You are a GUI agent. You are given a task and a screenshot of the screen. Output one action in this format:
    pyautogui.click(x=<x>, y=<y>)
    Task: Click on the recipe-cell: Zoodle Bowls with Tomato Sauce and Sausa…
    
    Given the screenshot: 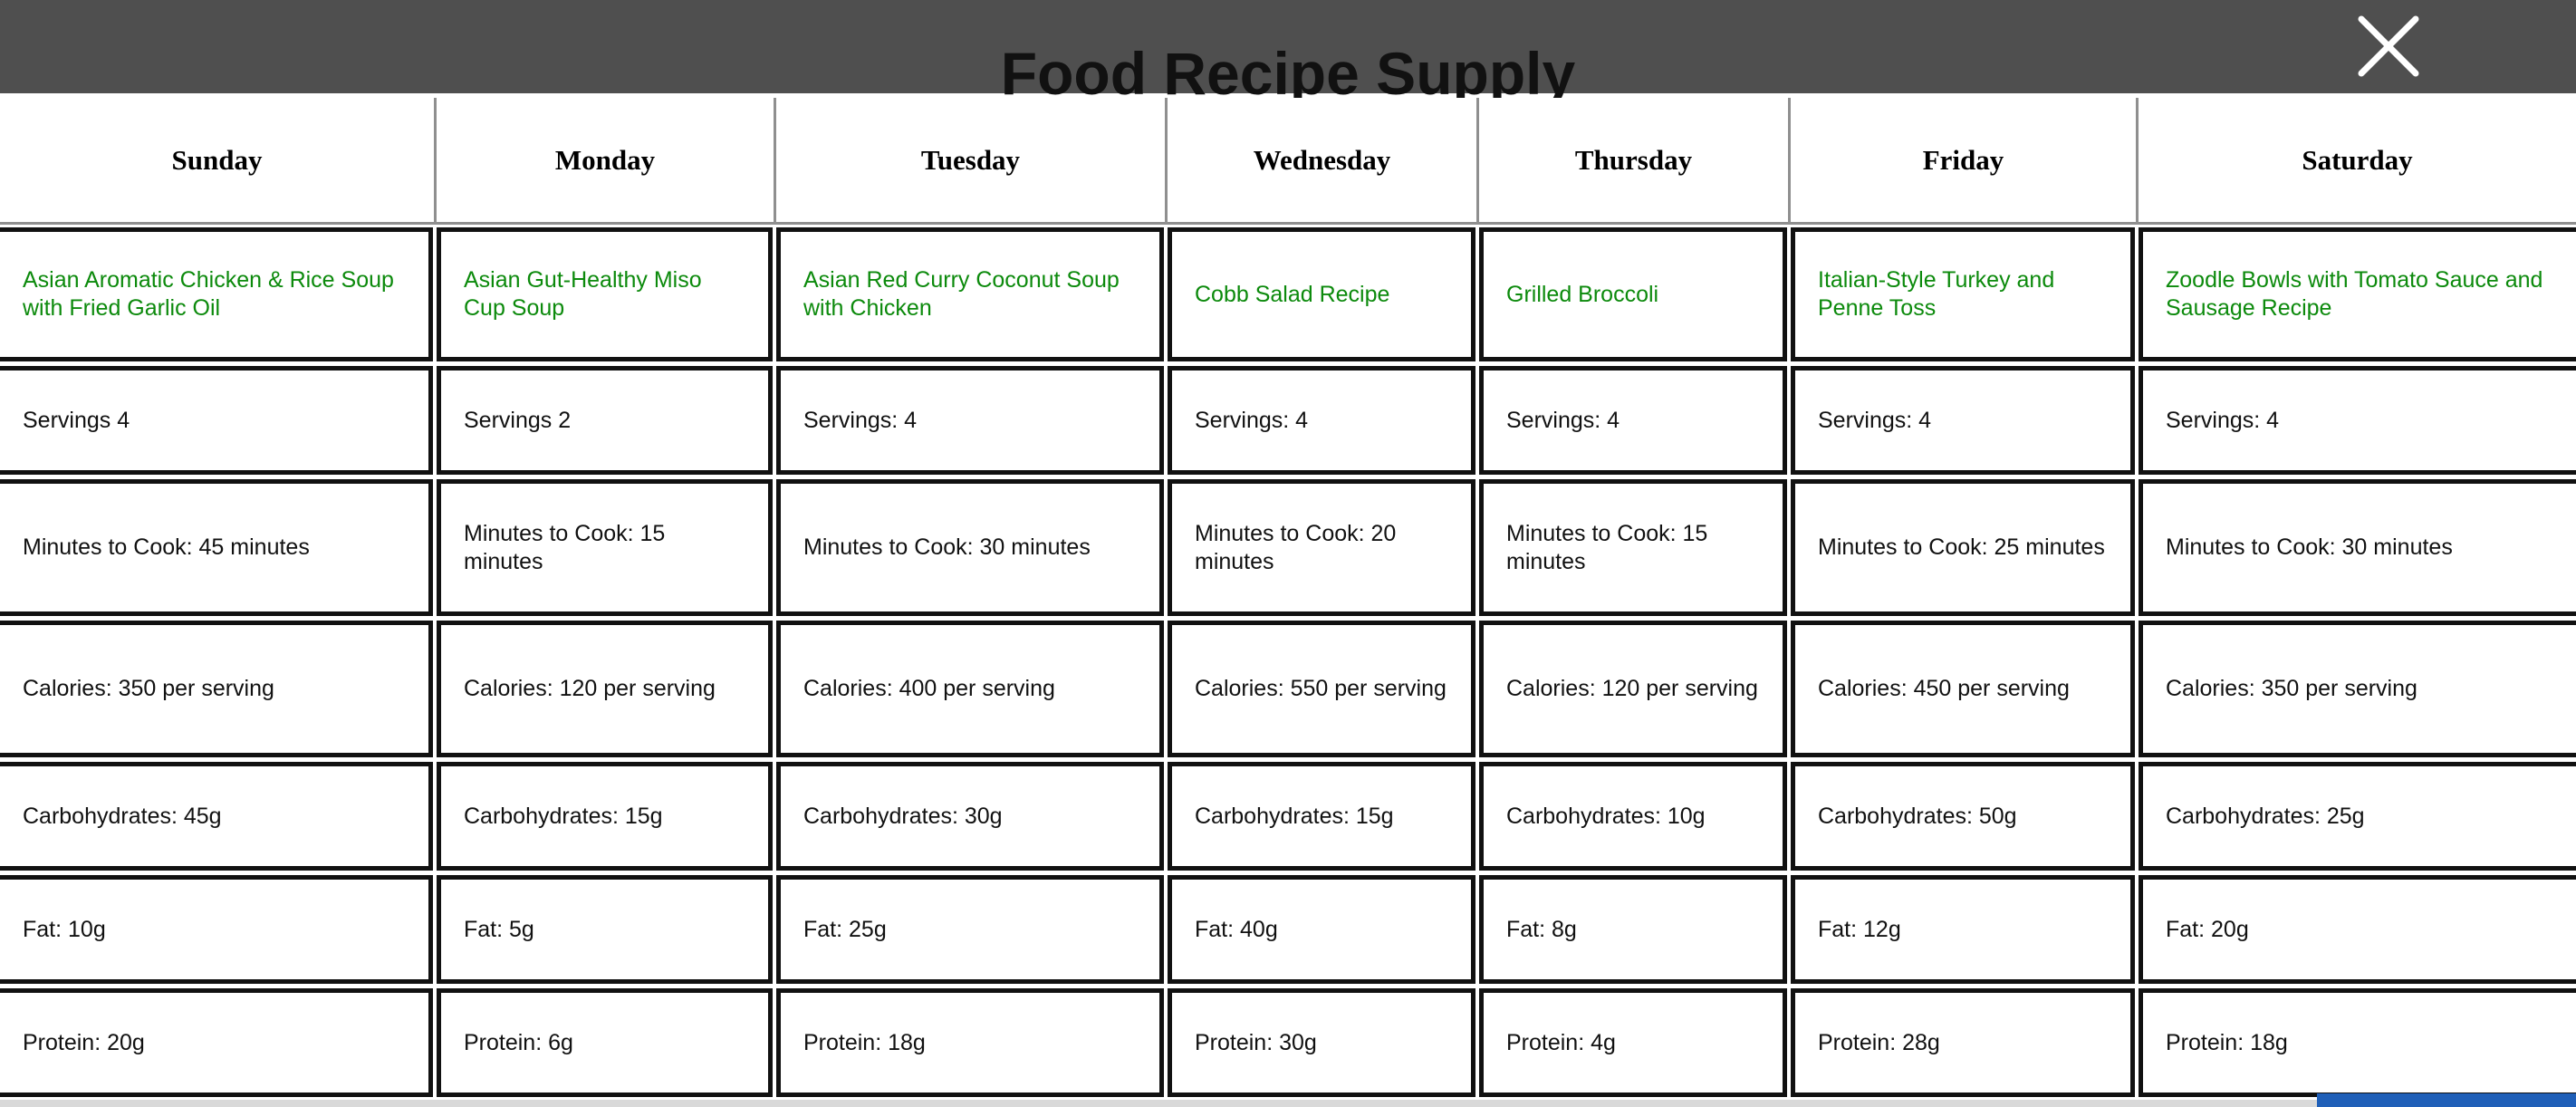 What is the action you would take?
    pyautogui.click(x=2357, y=294)
    